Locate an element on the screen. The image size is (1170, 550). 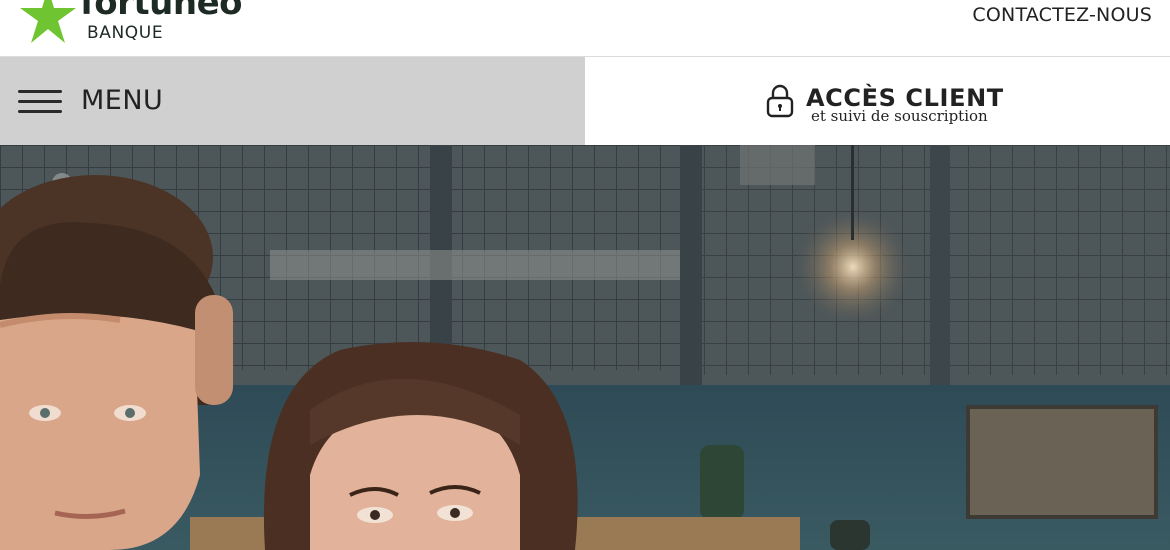
lock-icon is located at coordinates (780, 101).